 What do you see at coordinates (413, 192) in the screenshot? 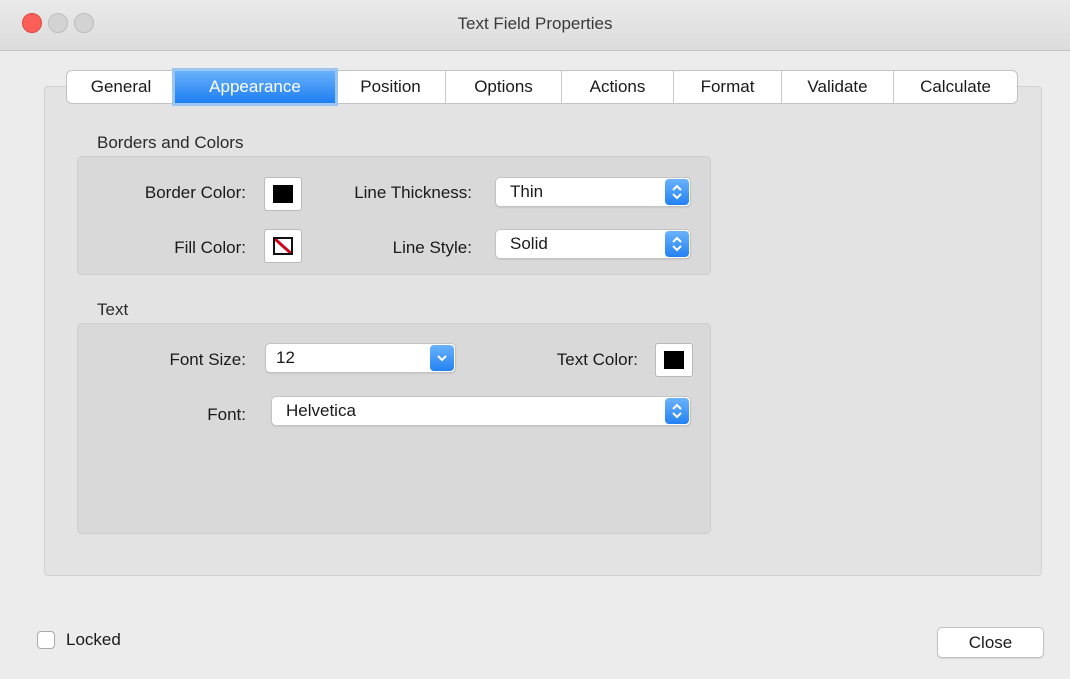
I see `line-thickness-label: Line Thickness:` at bounding box center [413, 192].